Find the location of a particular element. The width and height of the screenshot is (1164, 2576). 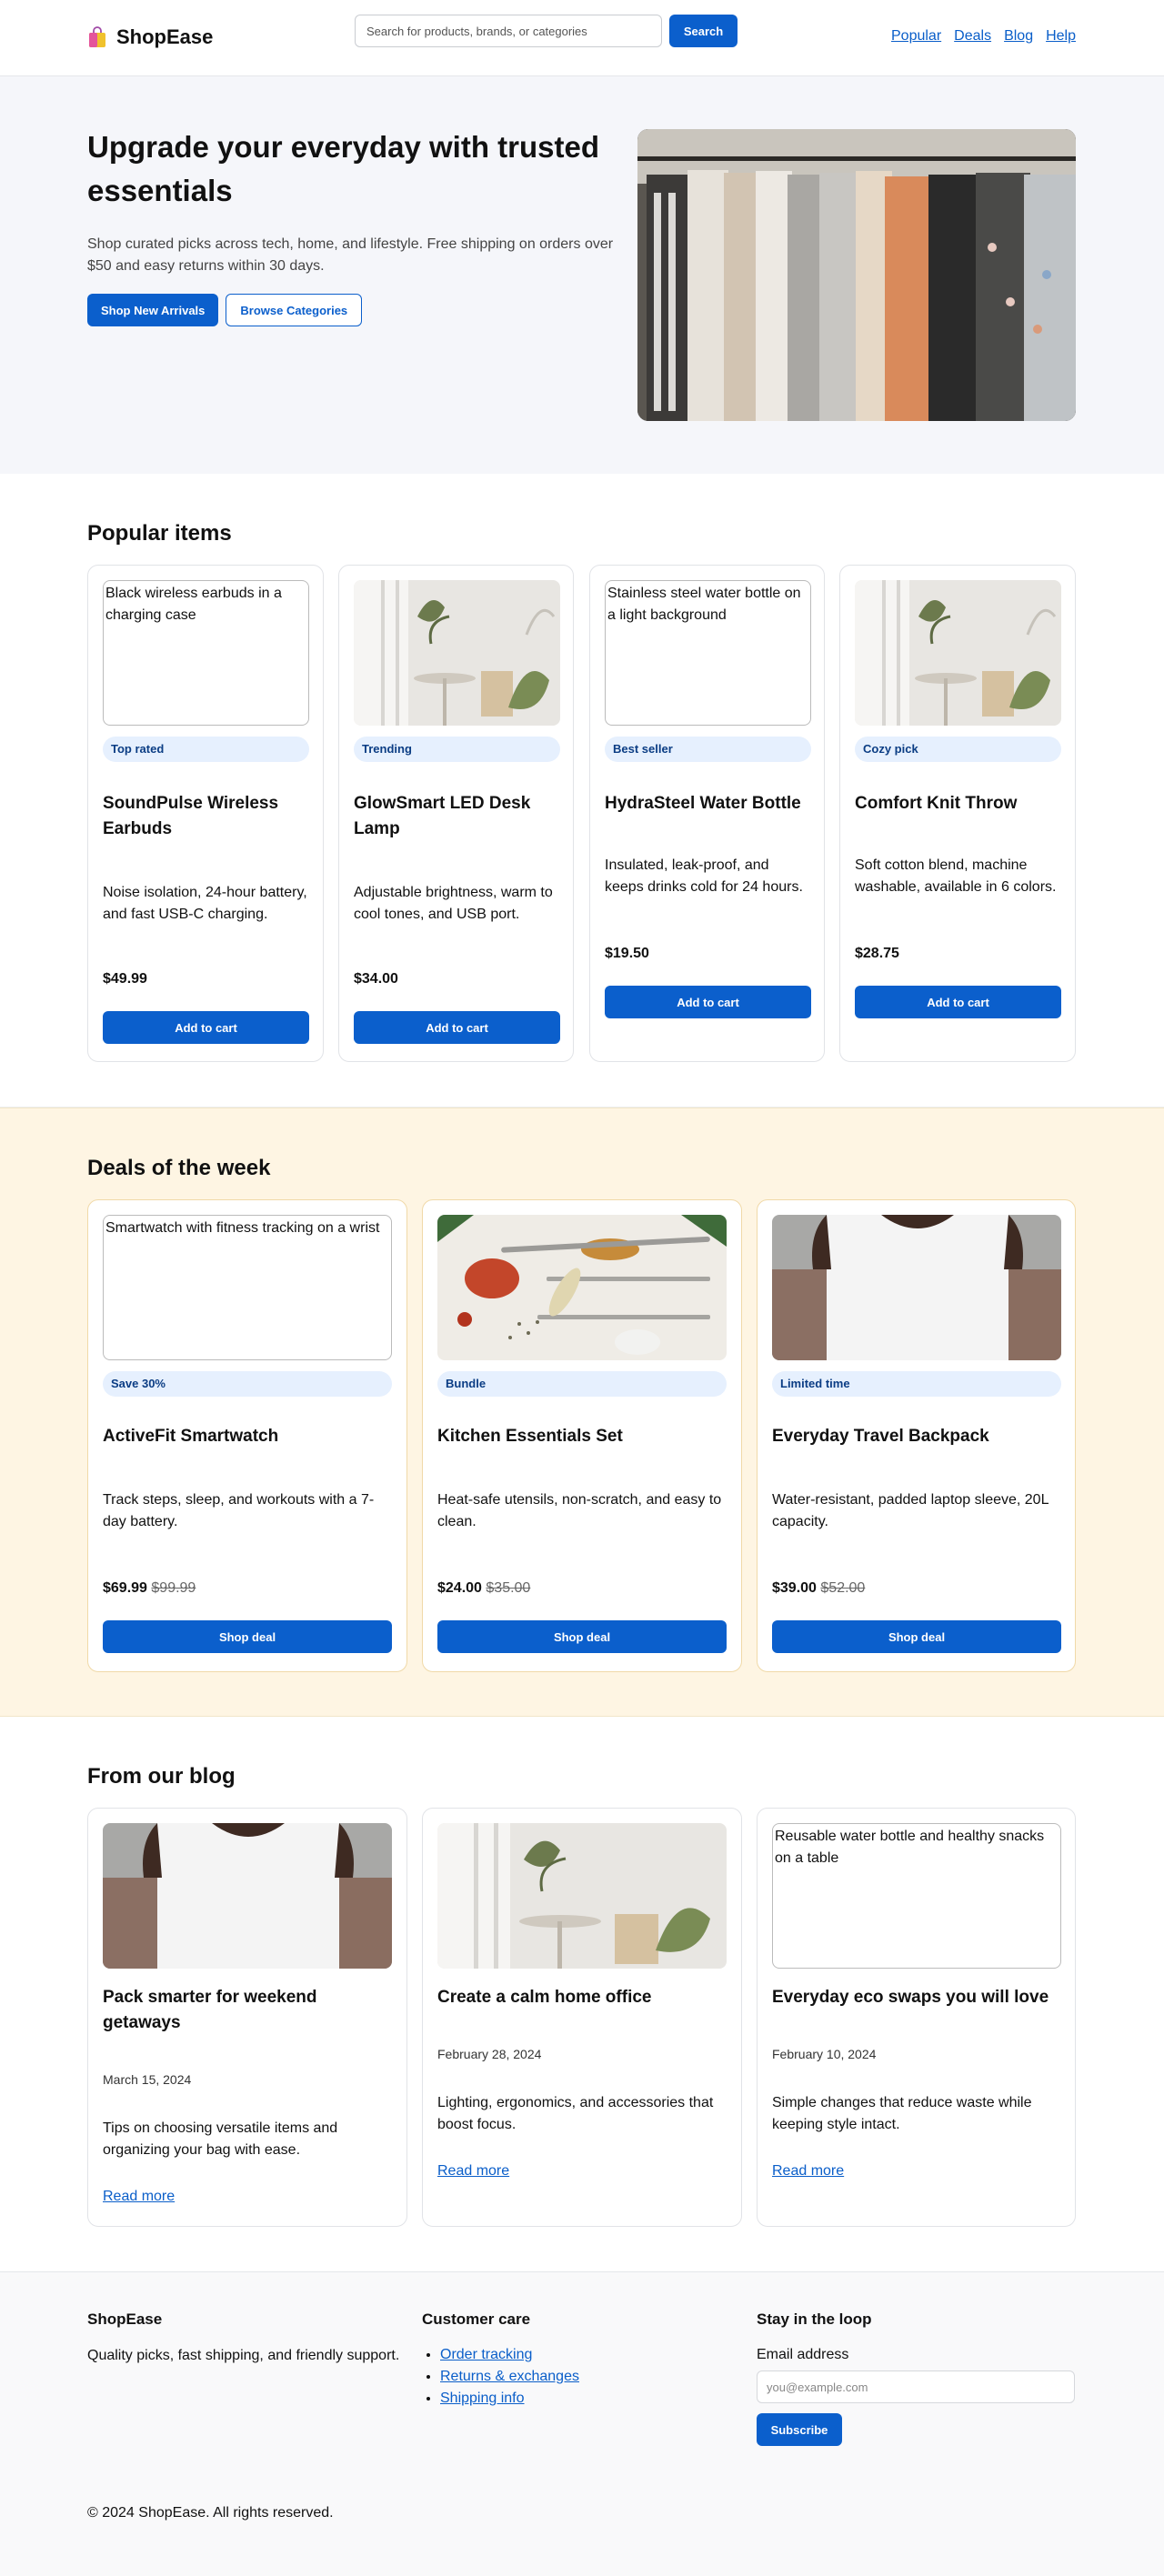

deal-current-price: $24.00 is located at coordinates (460, 1588).